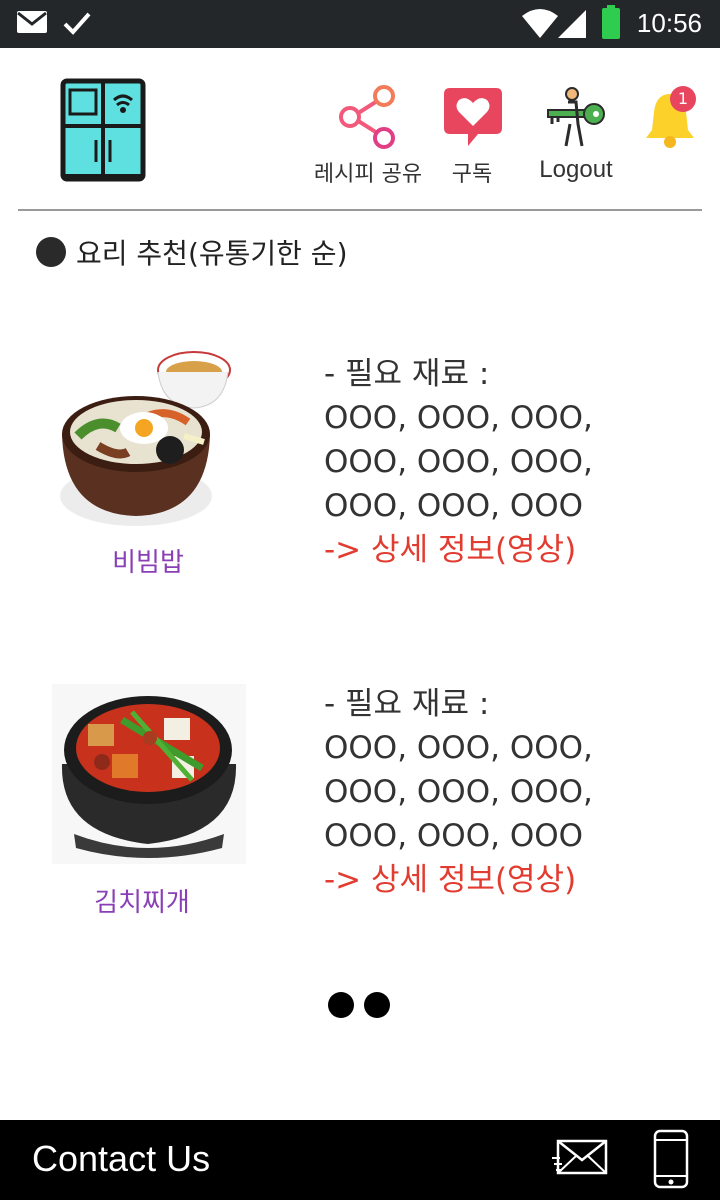  I want to click on heart-chat-icon, so click(473, 117).